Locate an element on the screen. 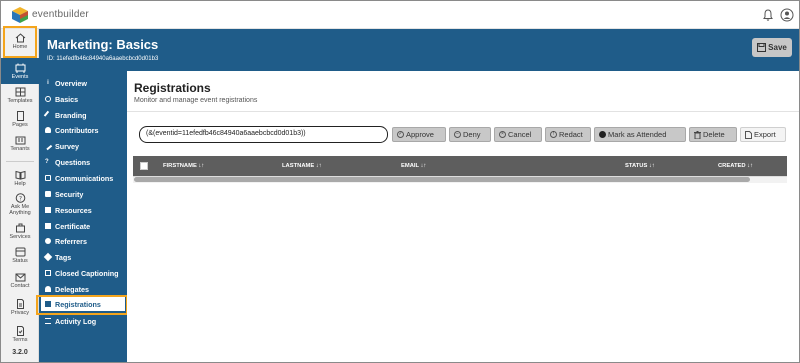  nav-item-closed-captioning: Closed Captioning is located at coordinates (83, 273).